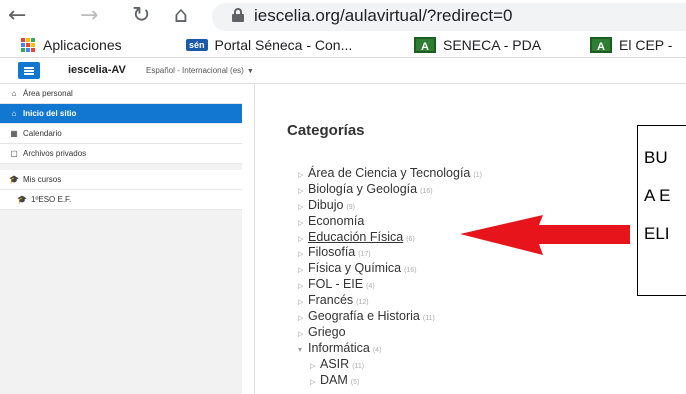  What do you see at coordinates (661, 210) in the screenshot?
I see `annotation-box: BU A E ELI` at bounding box center [661, 210].